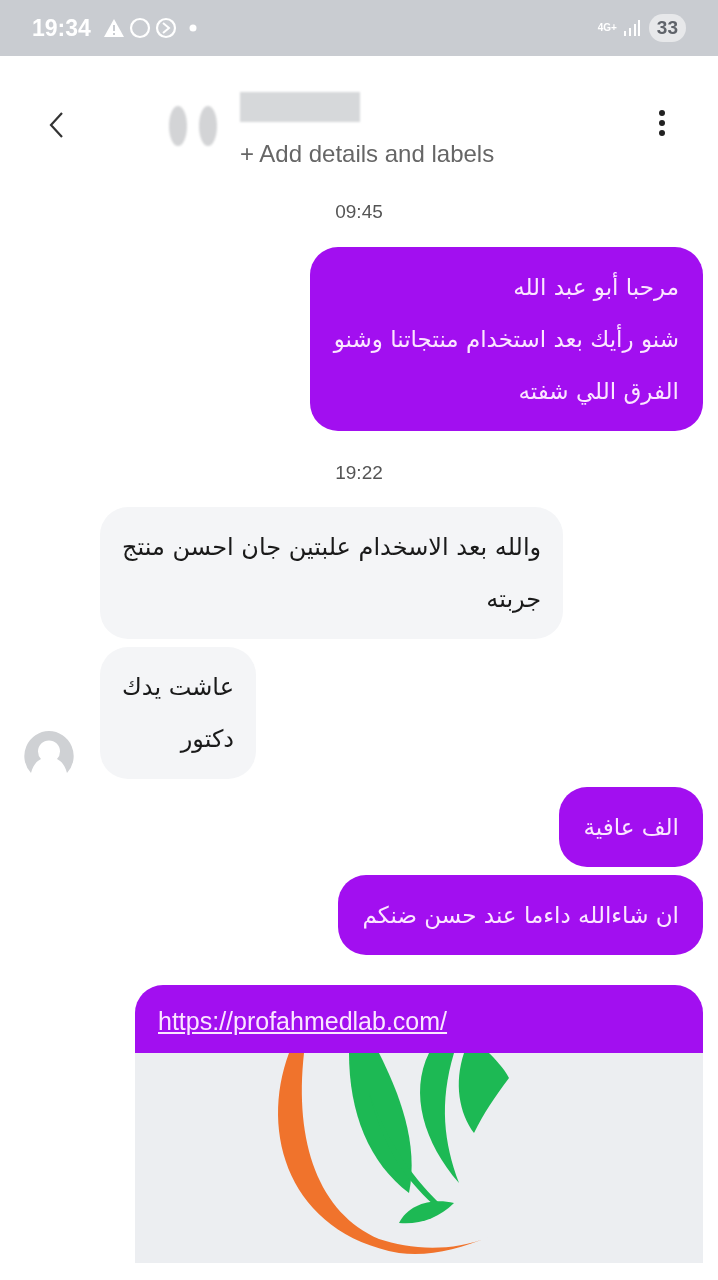  I want to click on back-icon, so click(56, 125).